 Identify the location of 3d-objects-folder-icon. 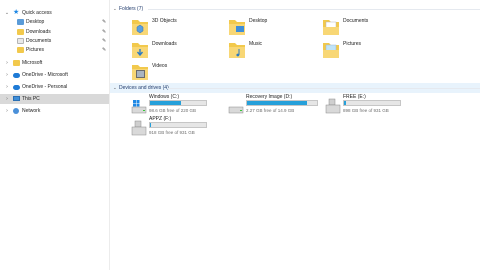
(140, 27).